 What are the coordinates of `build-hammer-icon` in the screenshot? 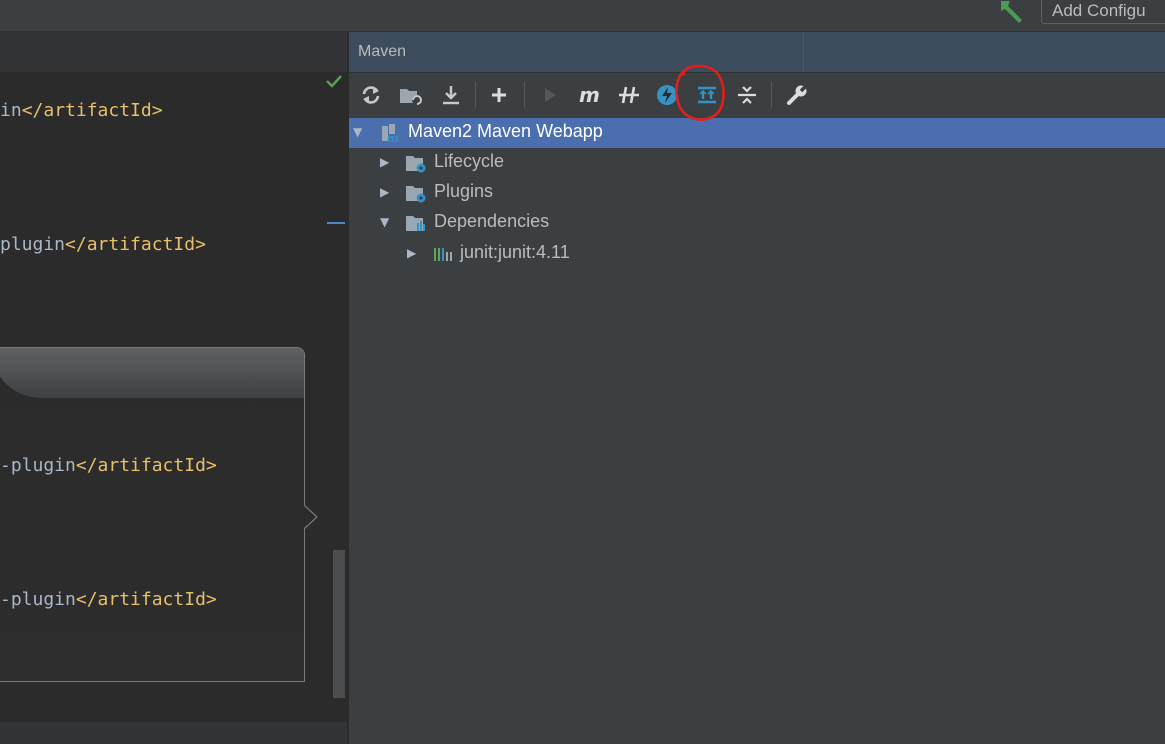 It's located at (1012, 12).